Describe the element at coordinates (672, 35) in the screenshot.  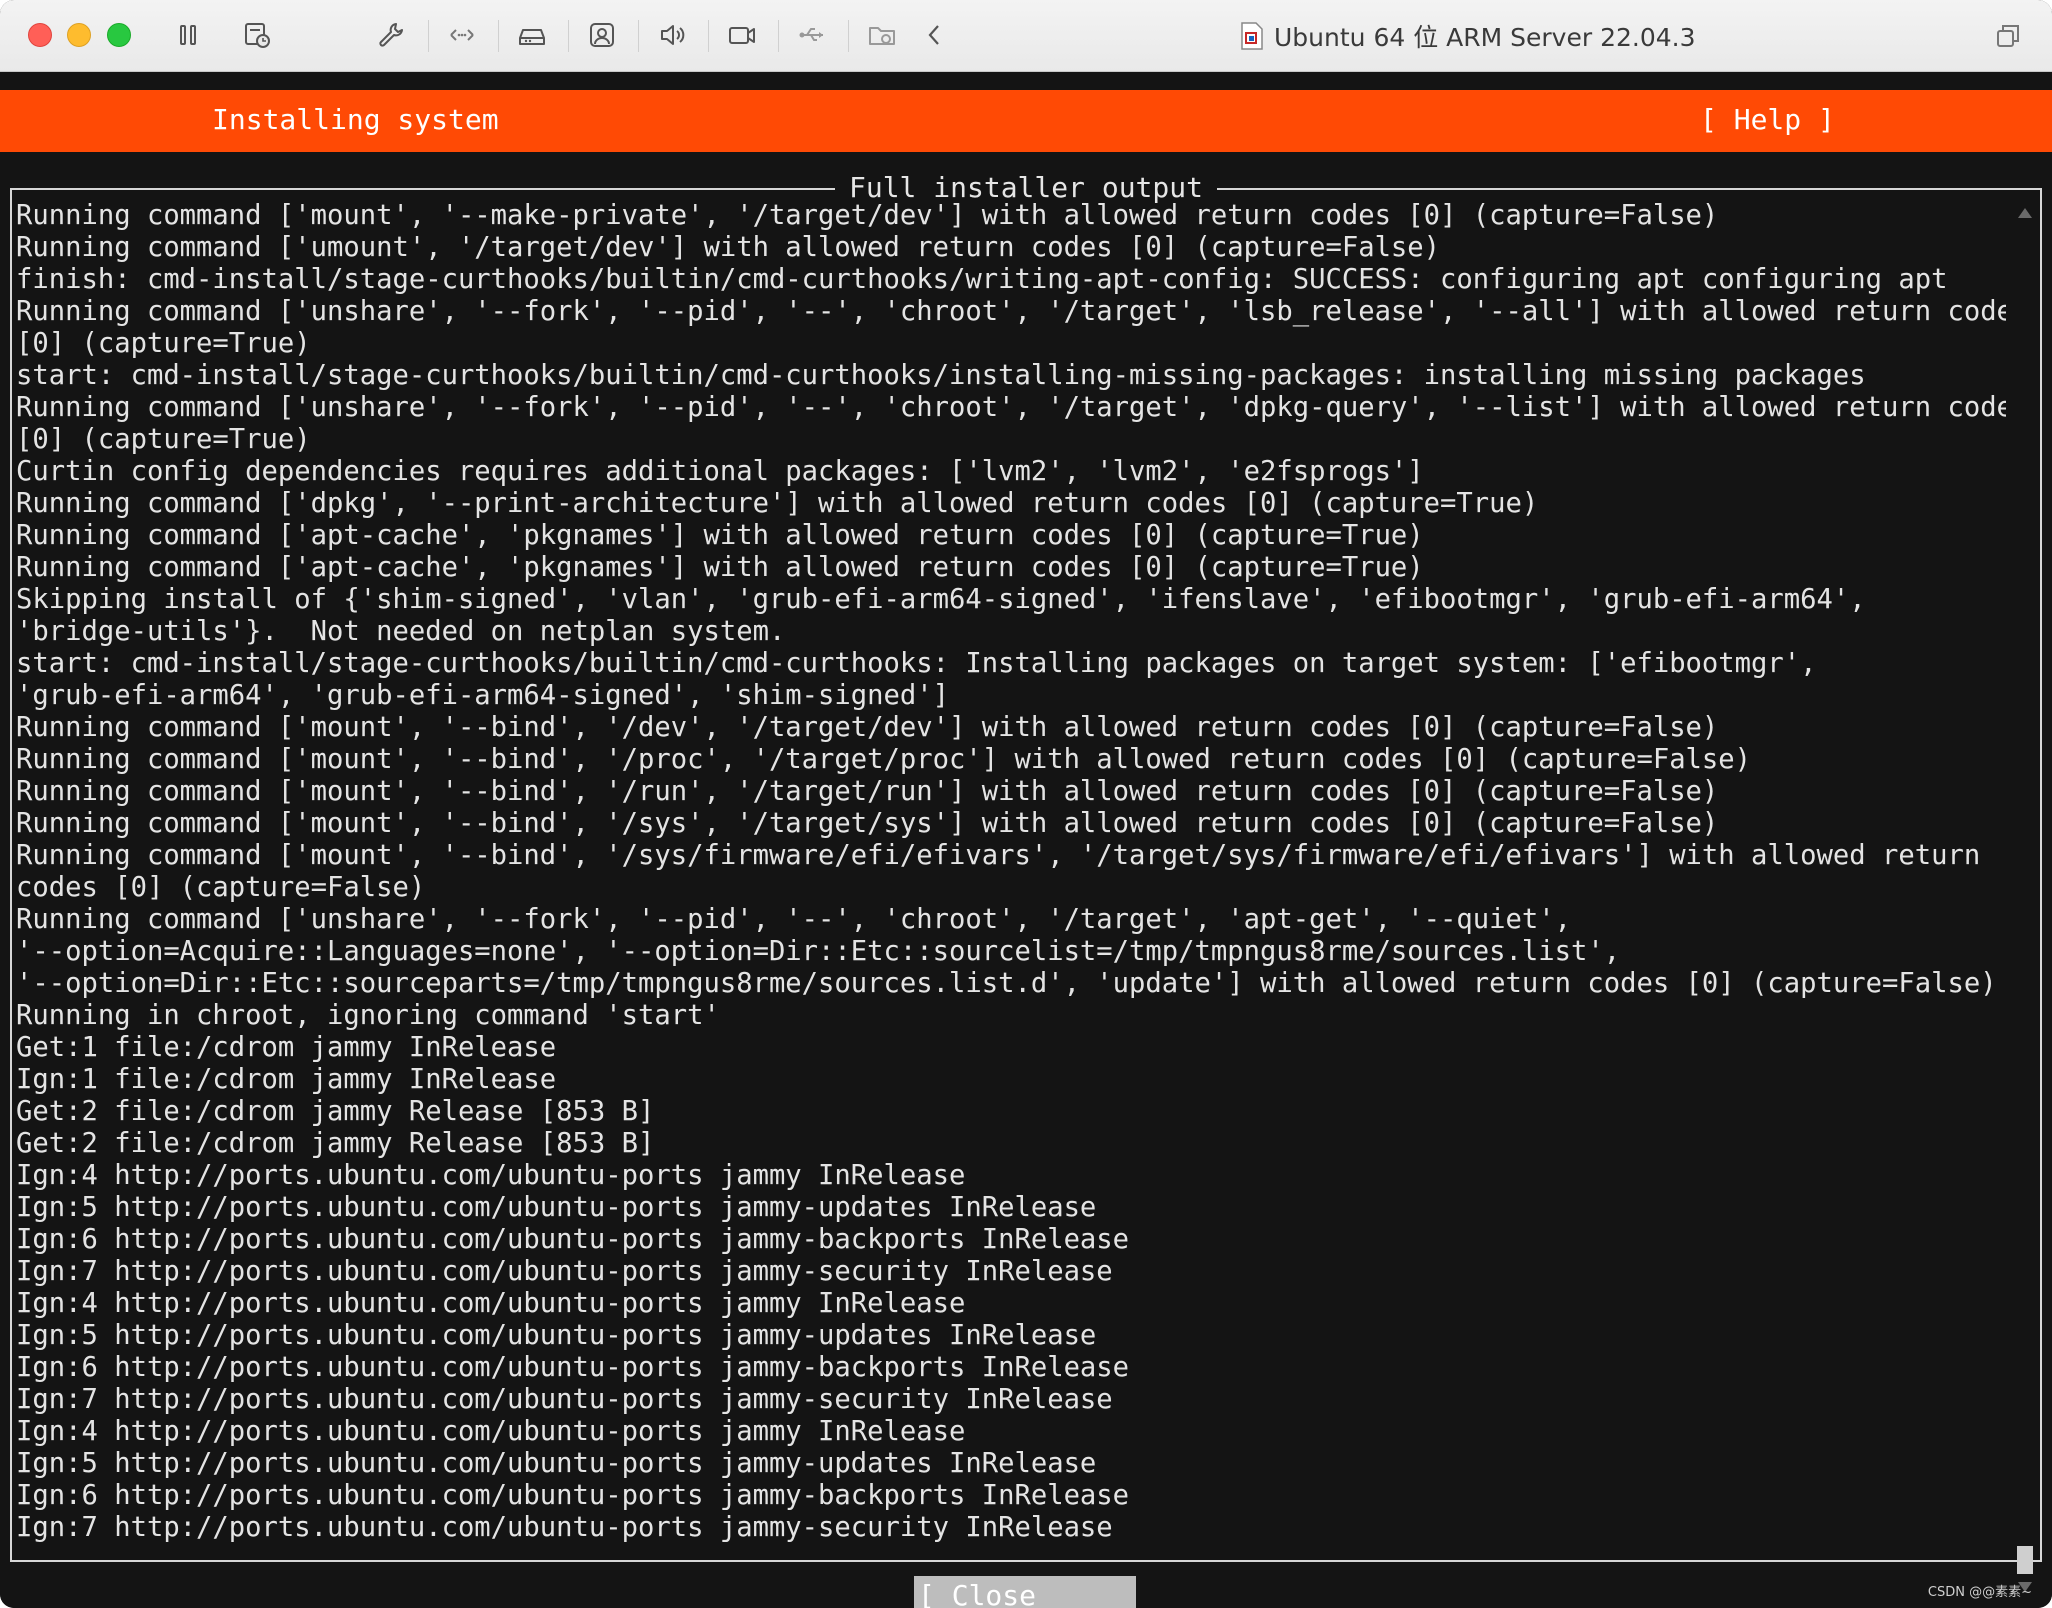
I see `sound-icon` at that location.